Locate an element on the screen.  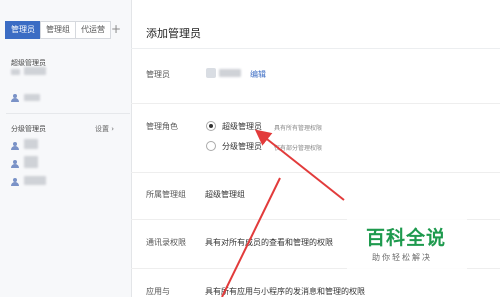
arrow-line is located at coordinates (251, 237).